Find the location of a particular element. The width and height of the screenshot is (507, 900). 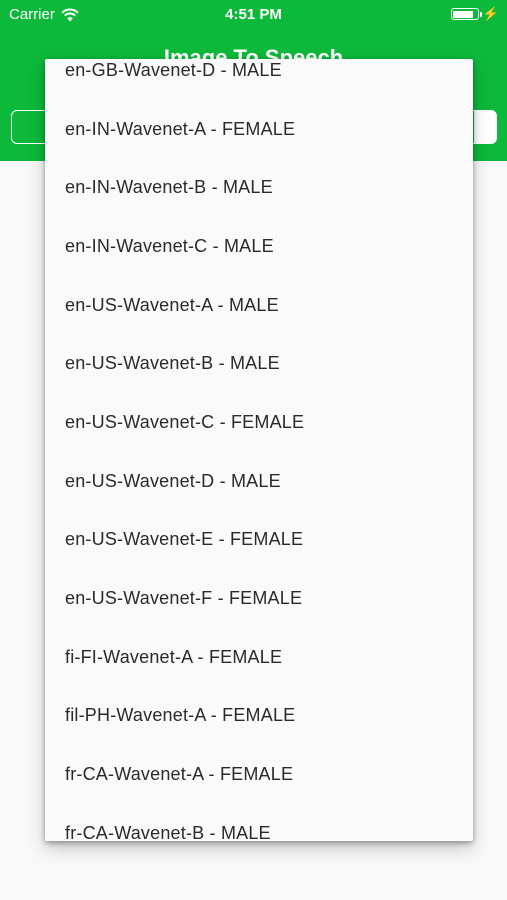

clock: 4:51 PM is located at coordinates (253, 14).